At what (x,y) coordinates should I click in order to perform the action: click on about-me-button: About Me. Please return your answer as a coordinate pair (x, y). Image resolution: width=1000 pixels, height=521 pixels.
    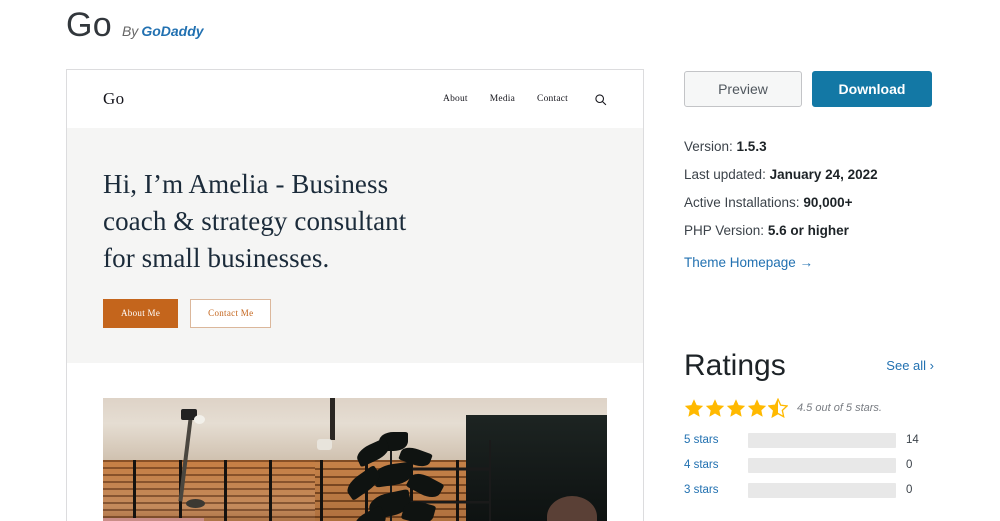
    Looking at the image, I should click on (141, 313).